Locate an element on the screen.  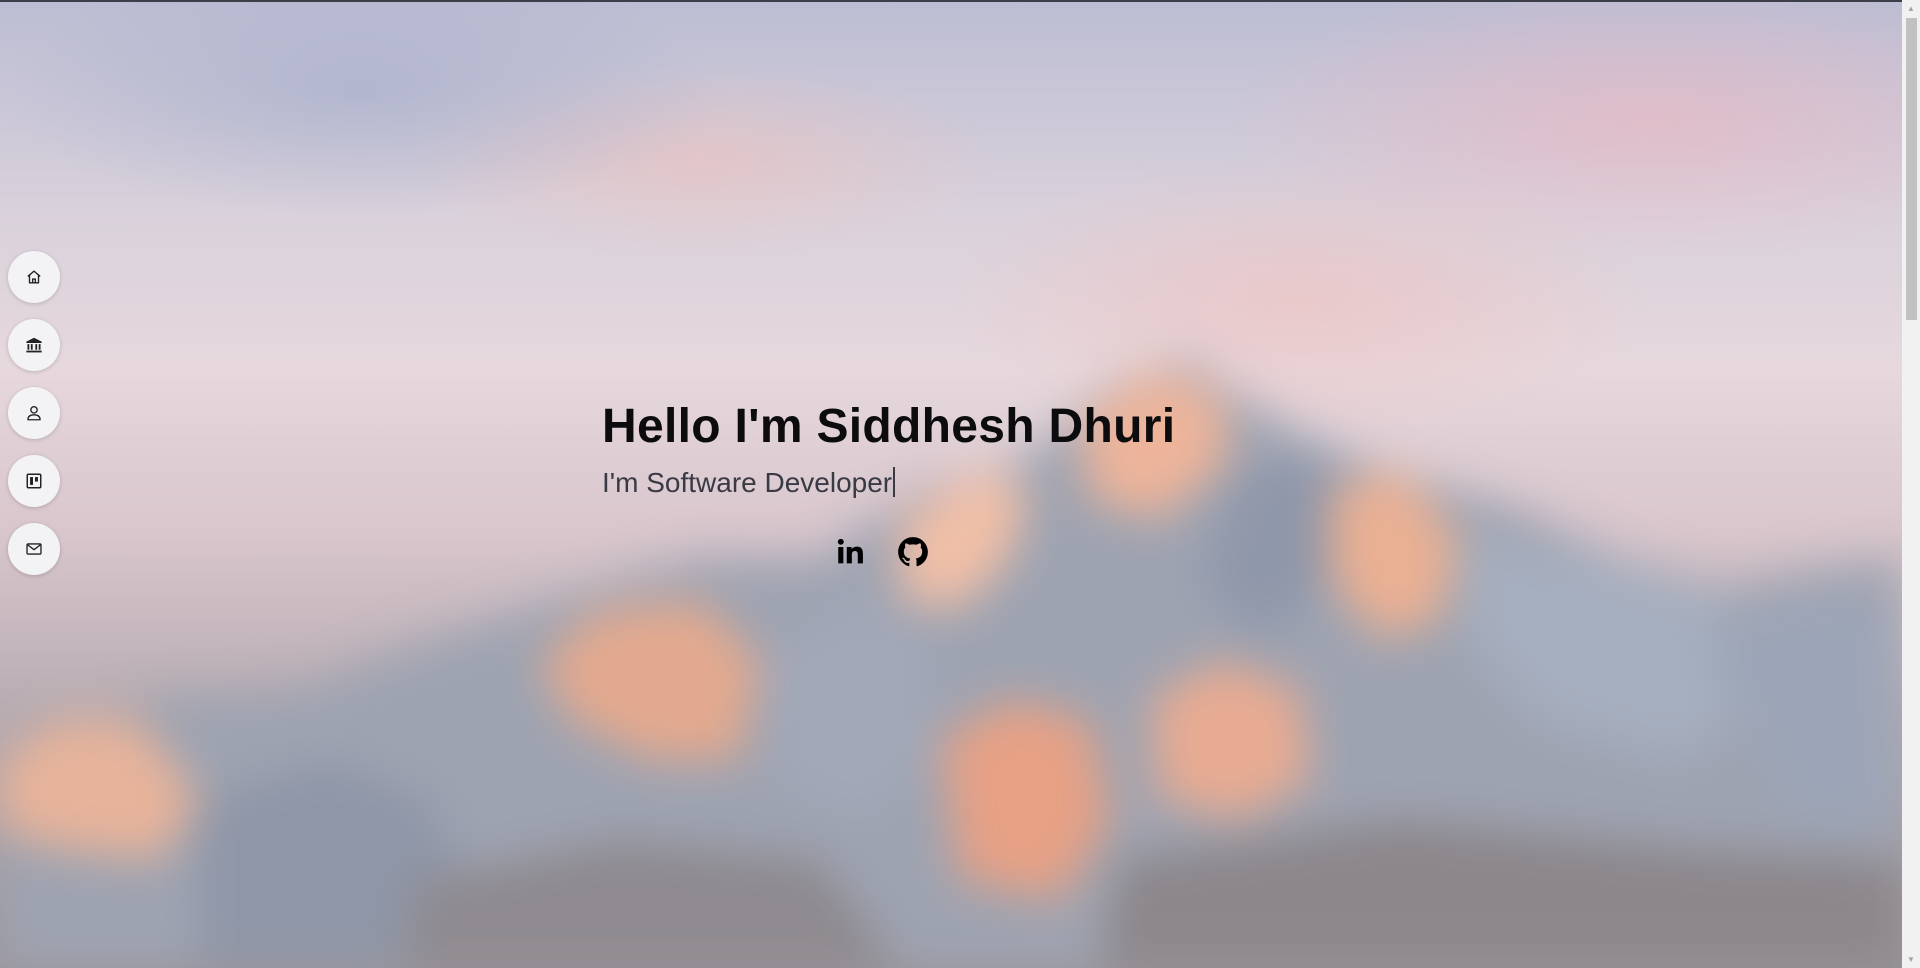
page-title: Hello I'm Siddhesh Dhuri is located at coordinates (889, 426).